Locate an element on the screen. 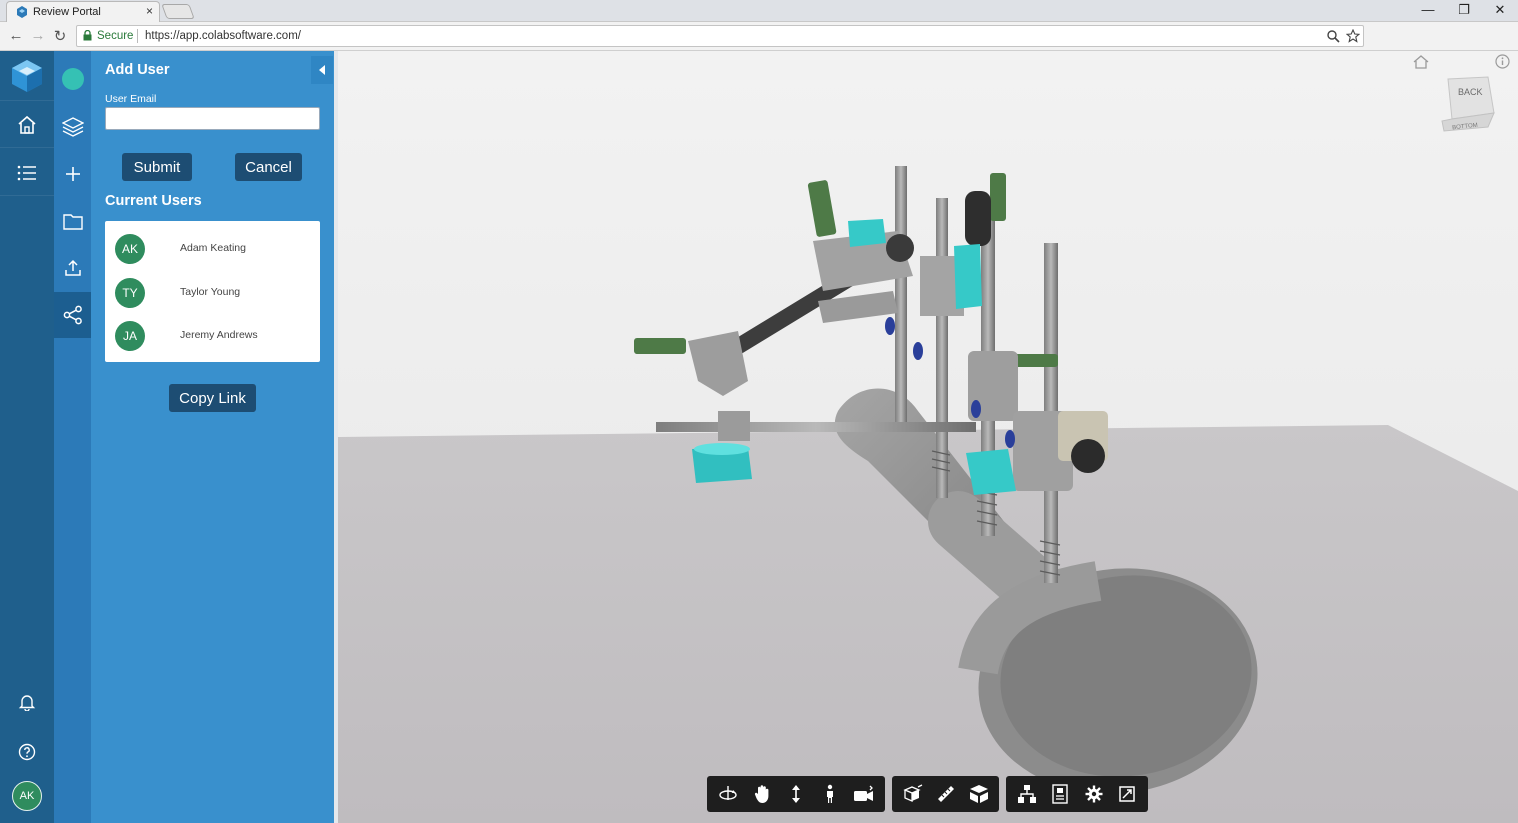 This screenshot has height=823, width=1518. secure-label: Secure is located at coordinates (115, 36).